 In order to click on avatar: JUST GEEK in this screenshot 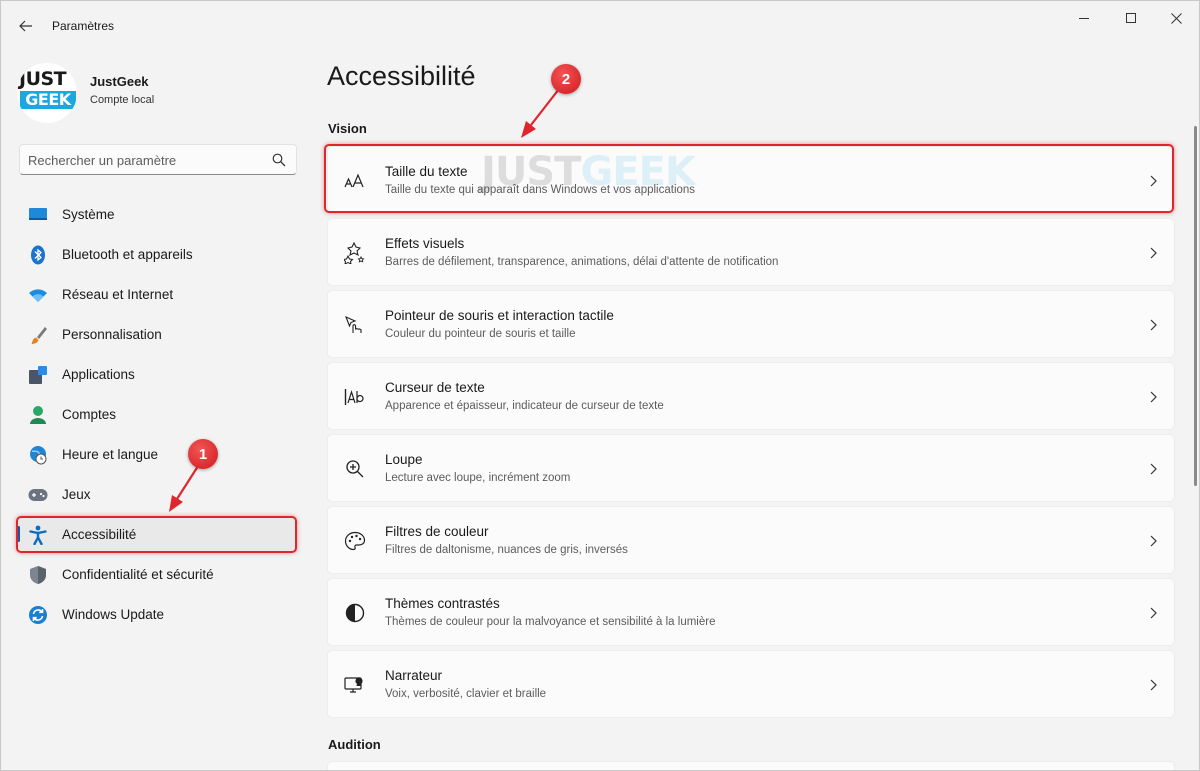, I will do `click(47, 93)`.